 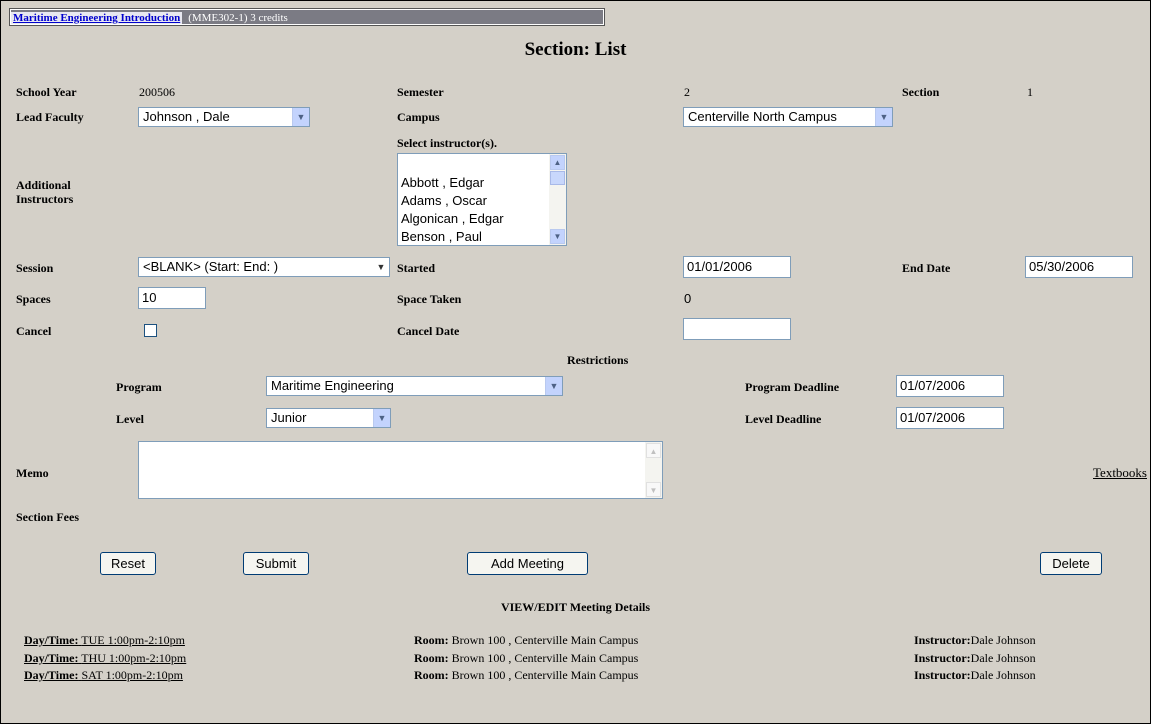 What do you see at coordinates (328, 418) in the screenshot?
I see `level-select: Junior ▼` at bounding box center [328, 418].